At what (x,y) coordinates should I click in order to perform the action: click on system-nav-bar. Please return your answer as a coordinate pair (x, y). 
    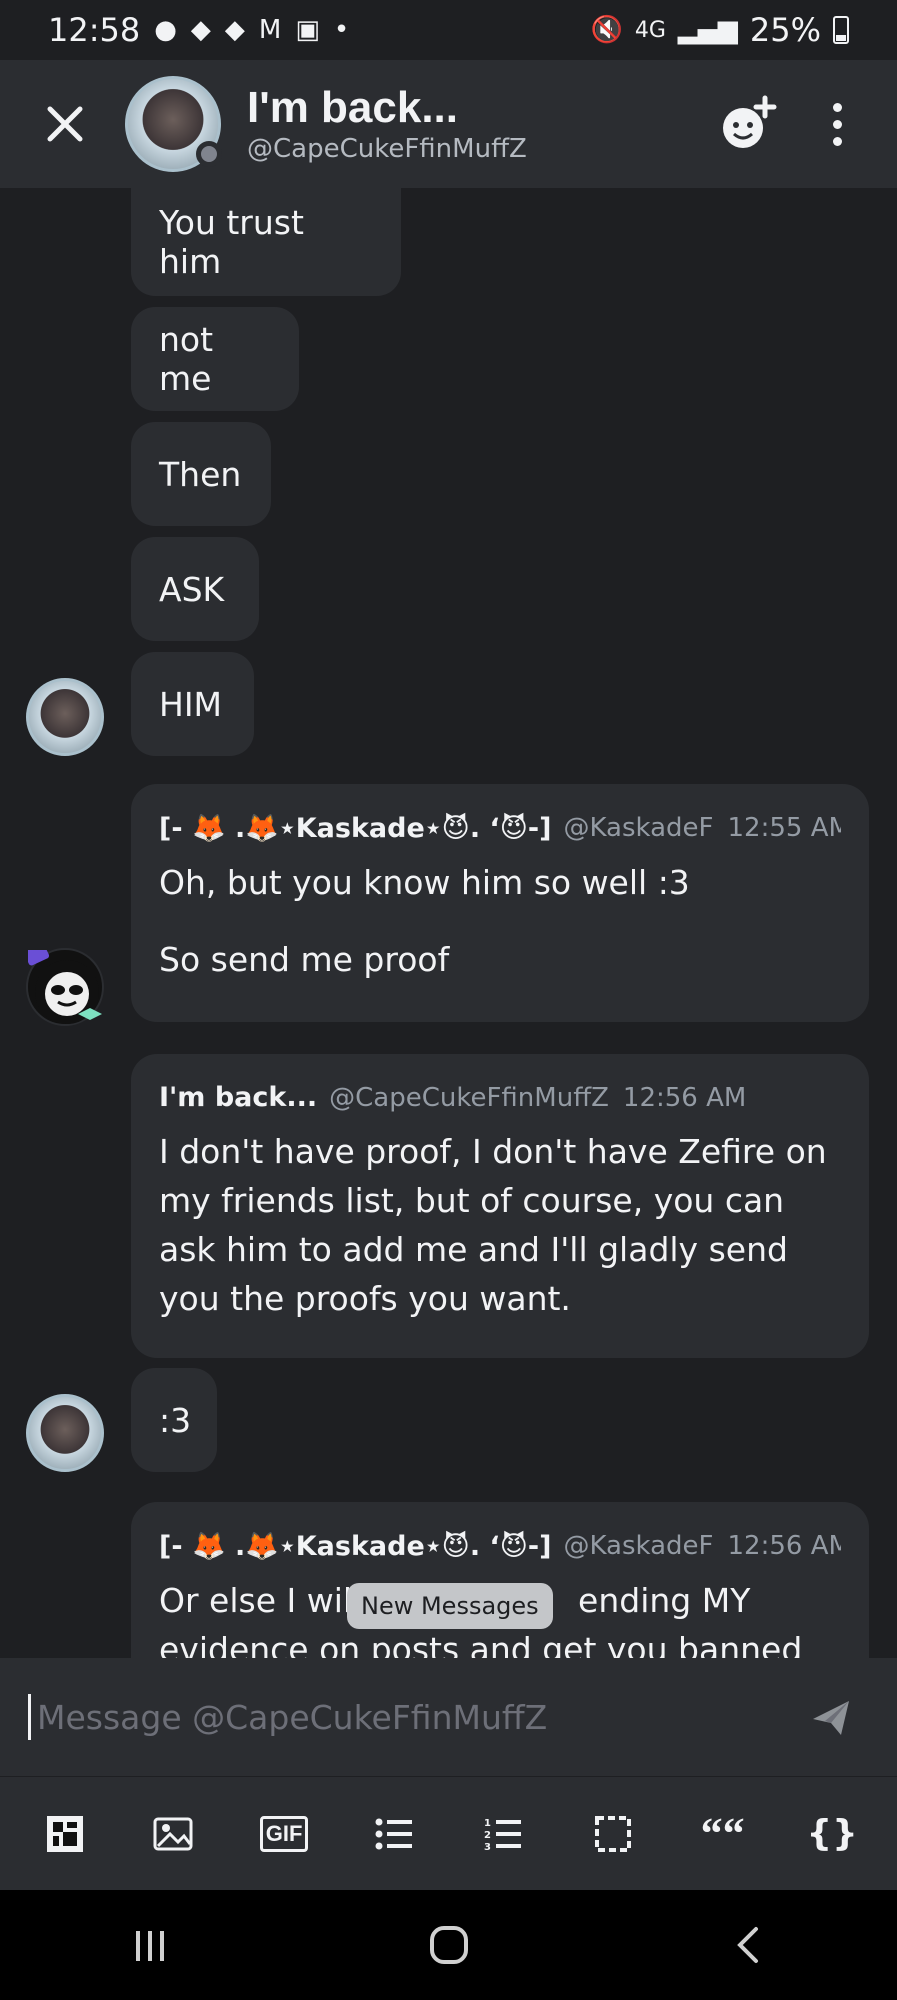
    Looking at the image, I should click on (448, 1945).